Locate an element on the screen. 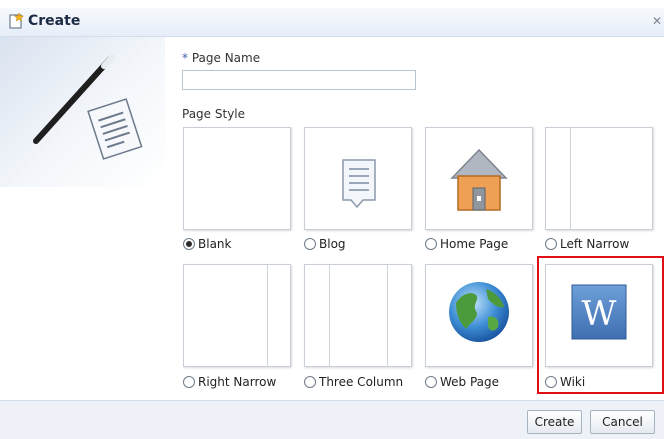  option-blog: Blog is located at coordinates (325, 244).